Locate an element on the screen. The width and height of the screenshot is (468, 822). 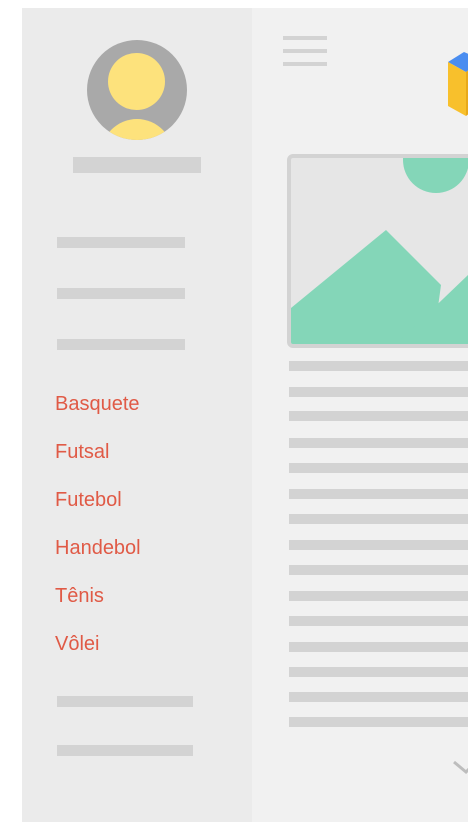
username-placeholder is located at coordinates (137, 165).